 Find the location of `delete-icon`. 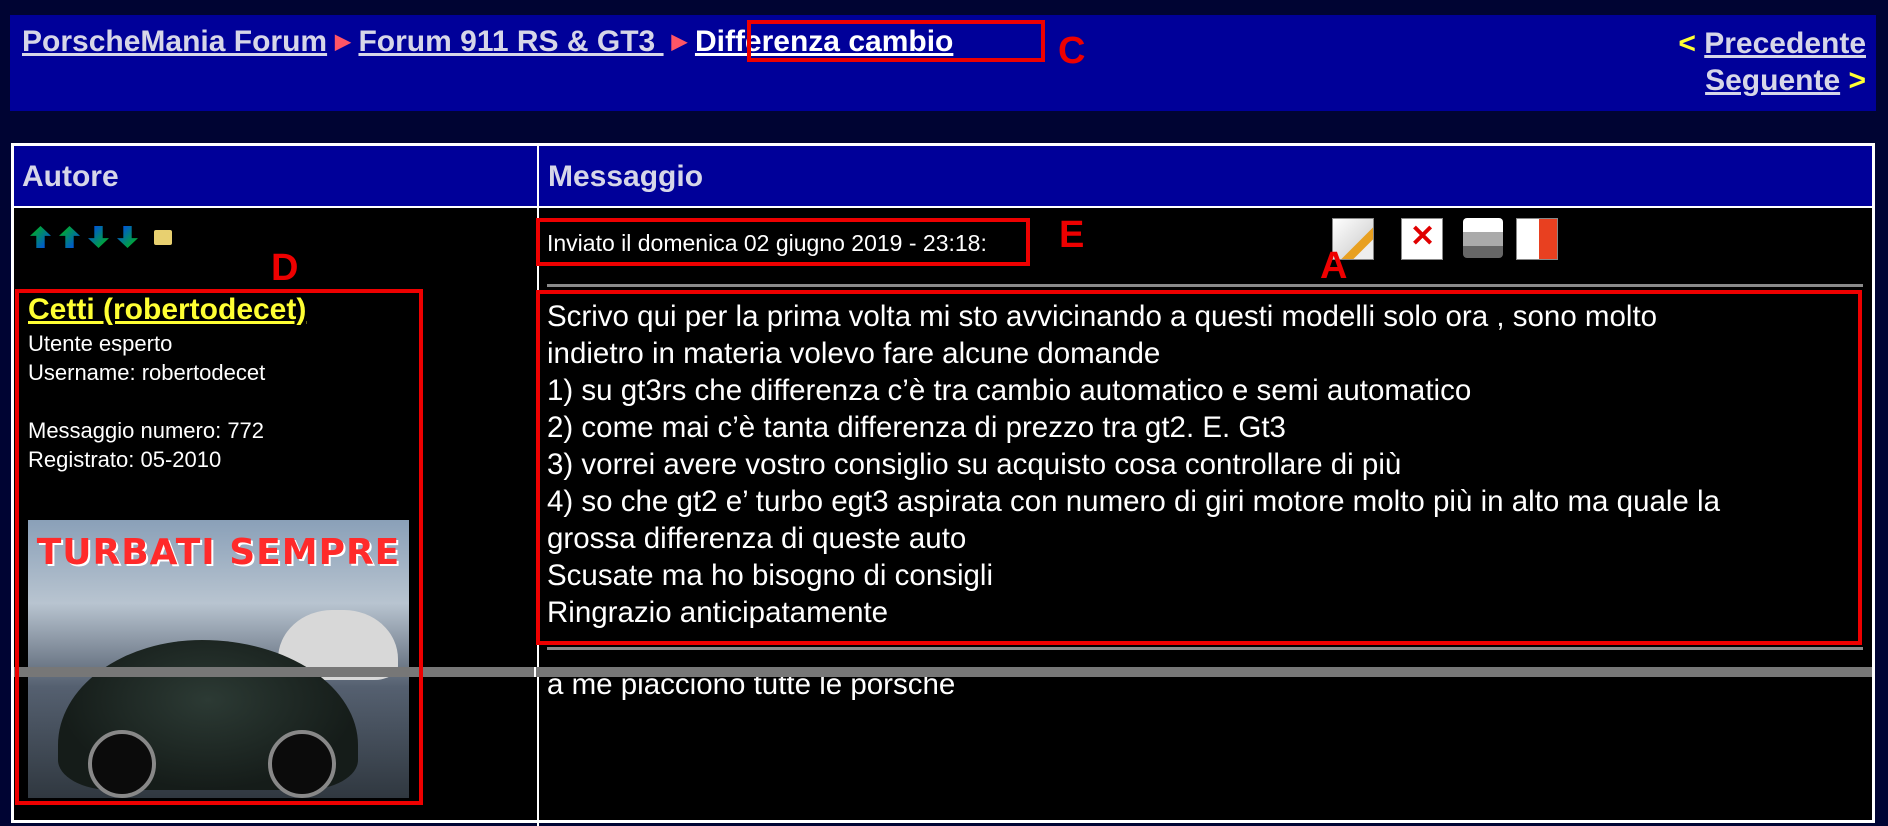

delete-icon is located at coordinates (1422, 239).